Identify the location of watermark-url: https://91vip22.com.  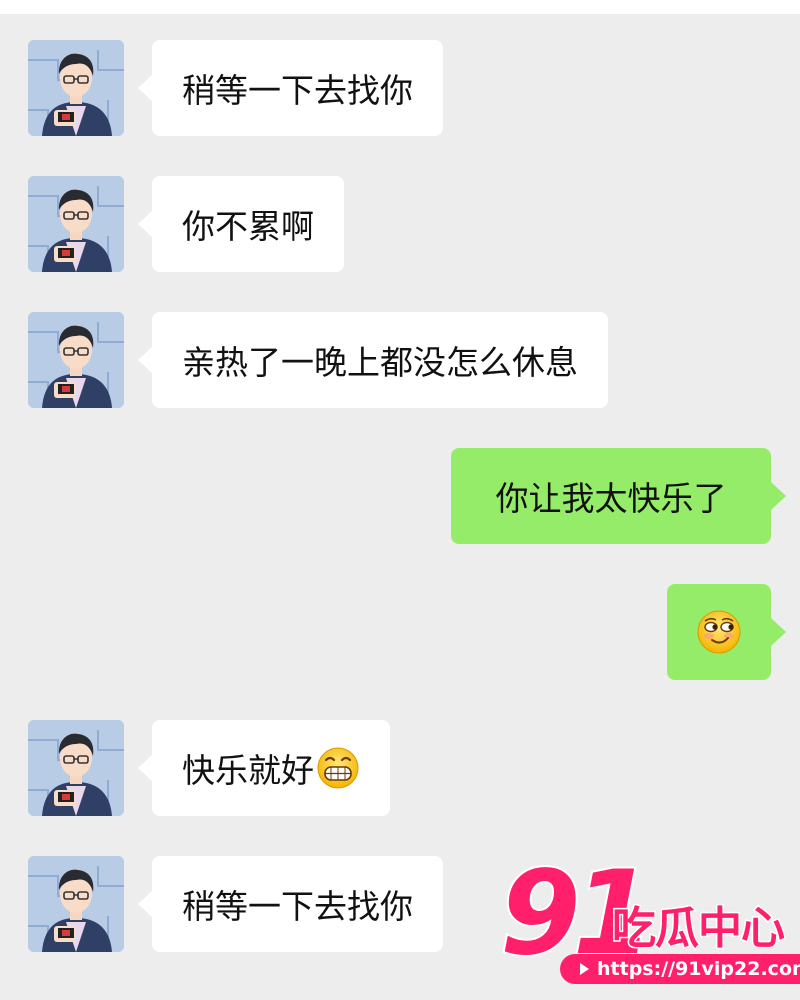
(698, 969).